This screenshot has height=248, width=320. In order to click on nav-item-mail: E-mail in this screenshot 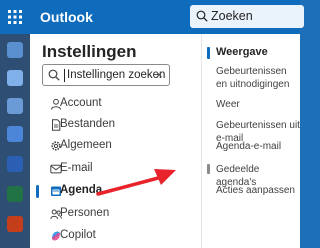, I will do `click(105, 169)`.